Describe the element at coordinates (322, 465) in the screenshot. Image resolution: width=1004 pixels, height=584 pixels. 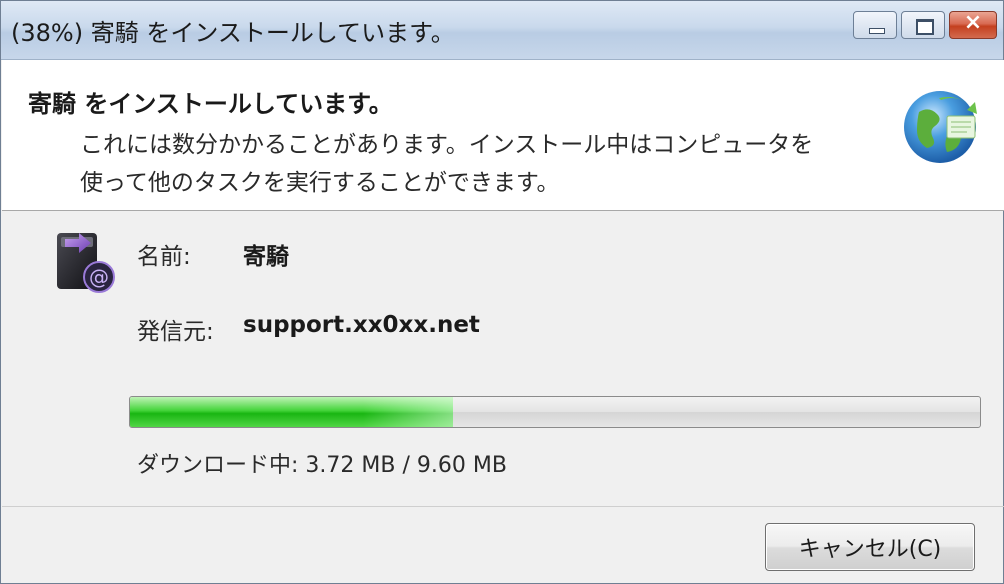
I see `download-status: ダウンロード中: 3.72 MB / 9.60 MB` at that location.